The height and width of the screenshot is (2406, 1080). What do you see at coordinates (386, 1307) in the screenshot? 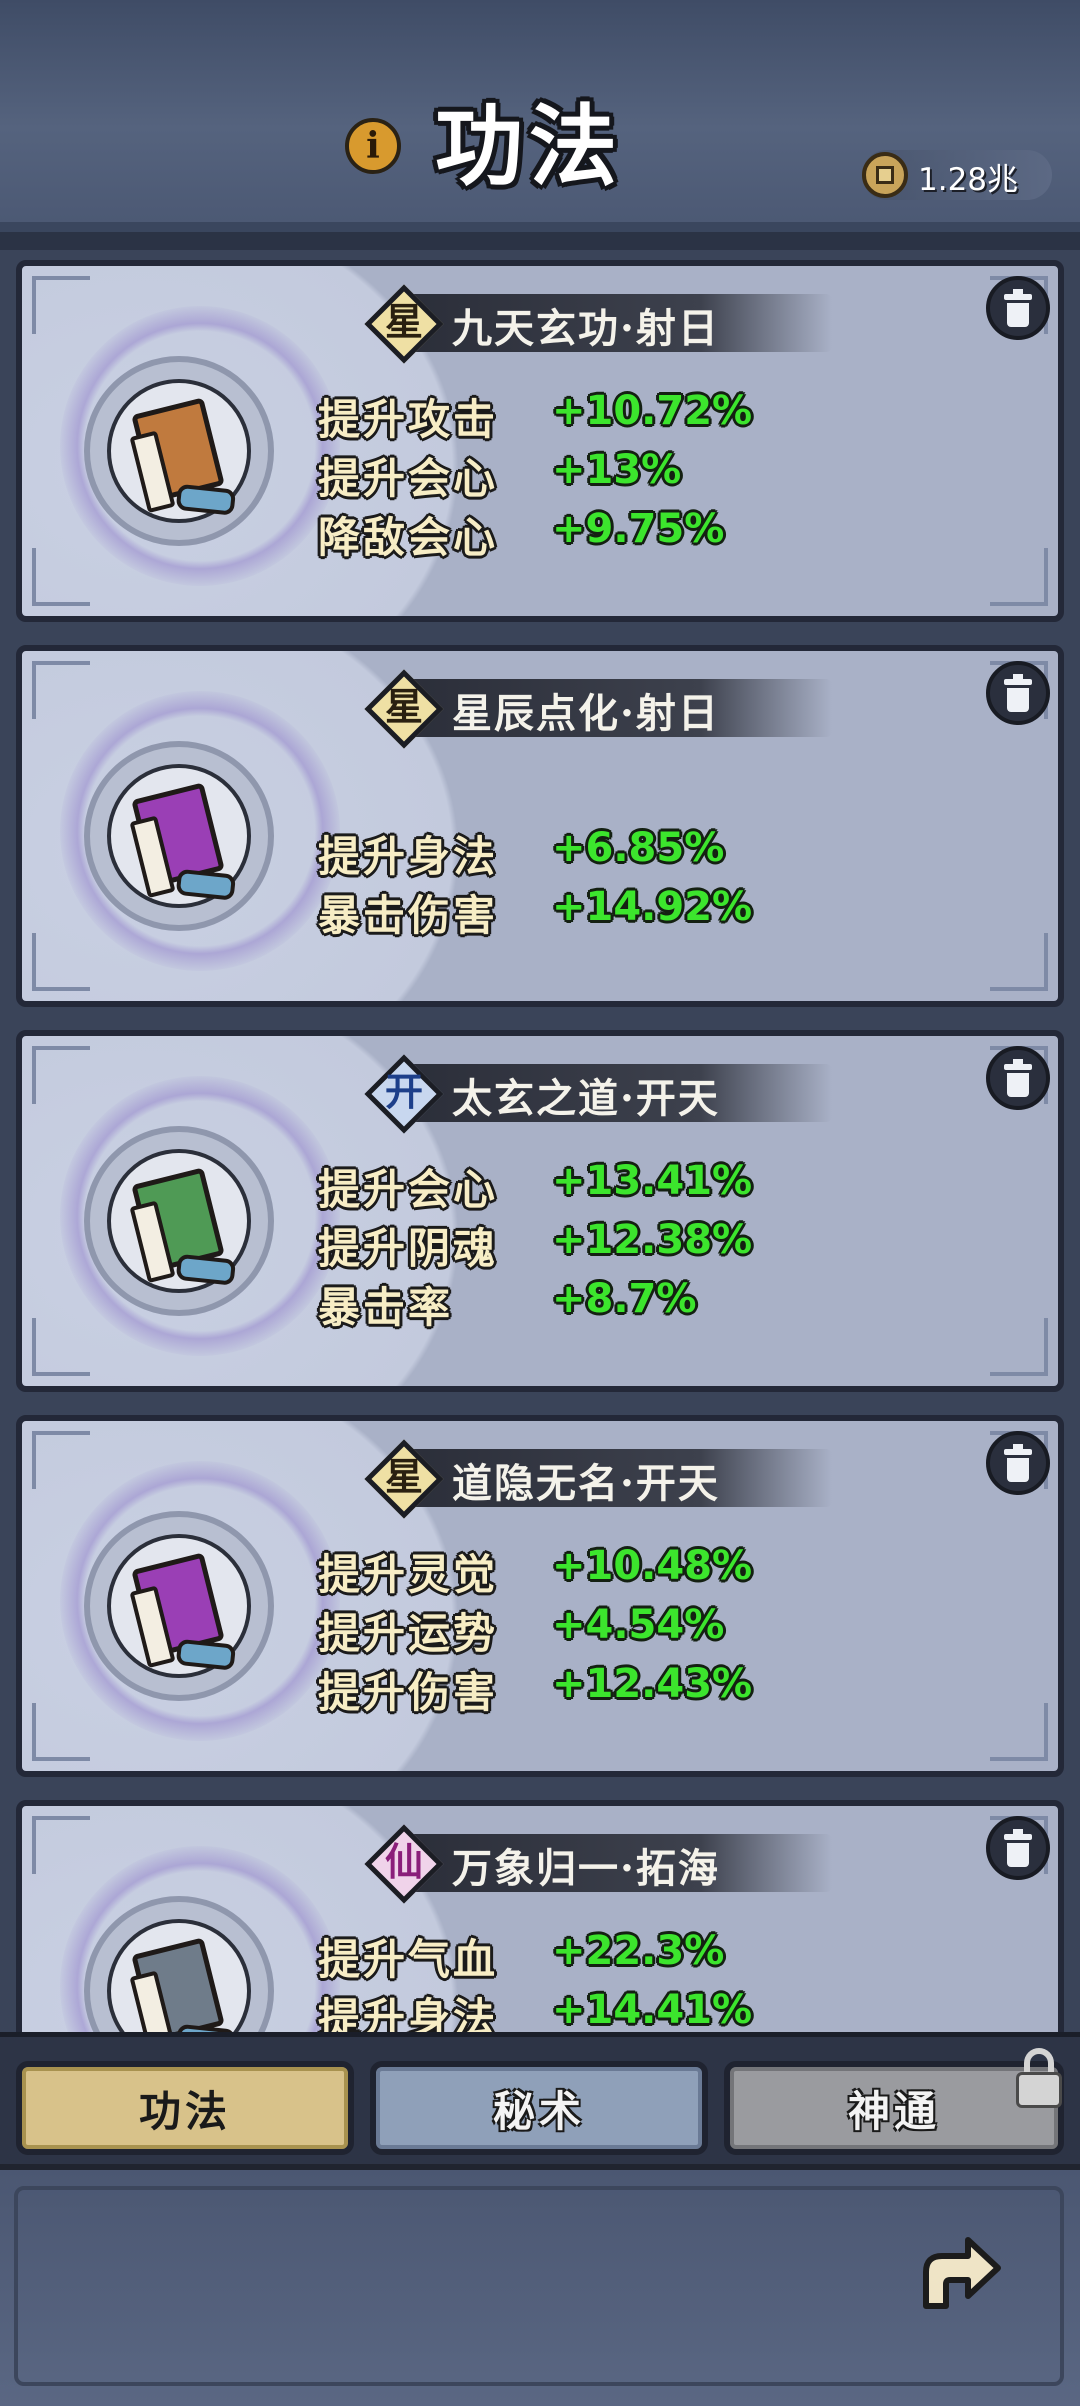
I see `stat-label: 暴击率` at bounding box center [386, 1307].